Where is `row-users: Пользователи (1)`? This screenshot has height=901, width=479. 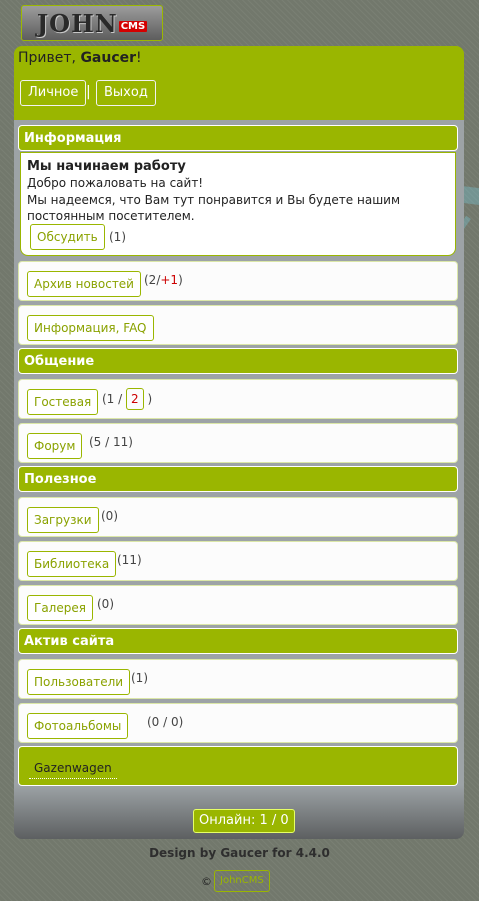 row-users: Пользователи (1) is located at coordinates (238, 679).